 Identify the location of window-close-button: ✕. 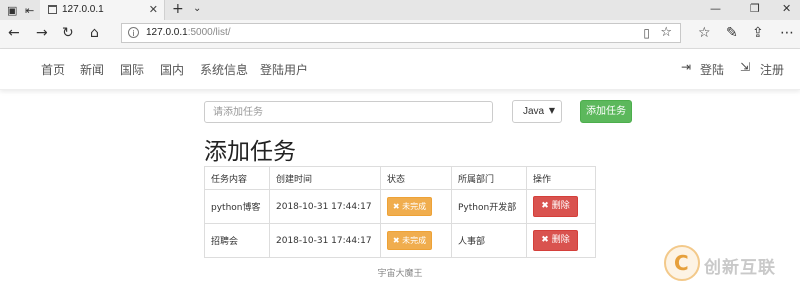
(786, 8).